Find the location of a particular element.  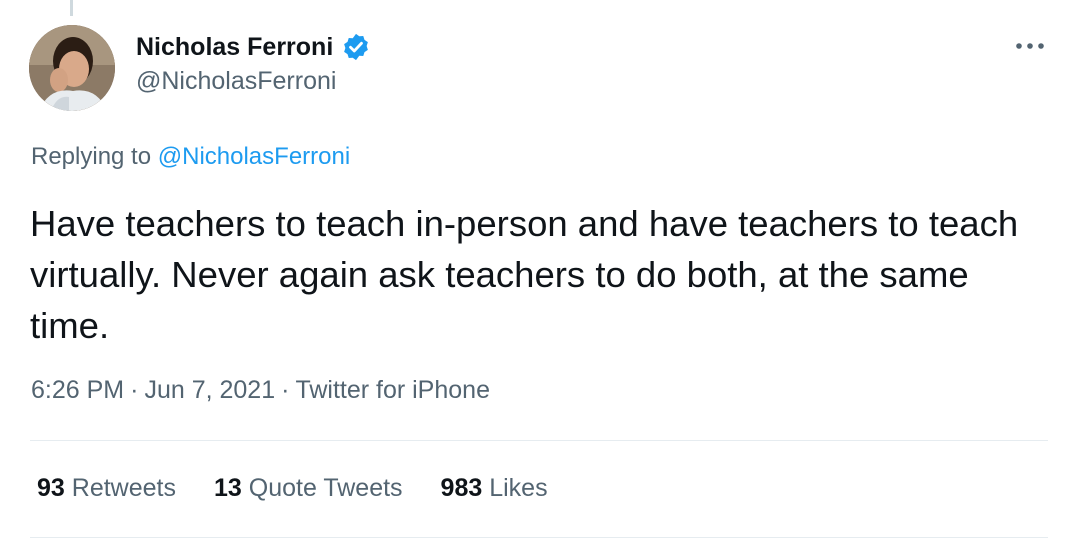

verified-badge-icon is located at coordinates (356, 47).